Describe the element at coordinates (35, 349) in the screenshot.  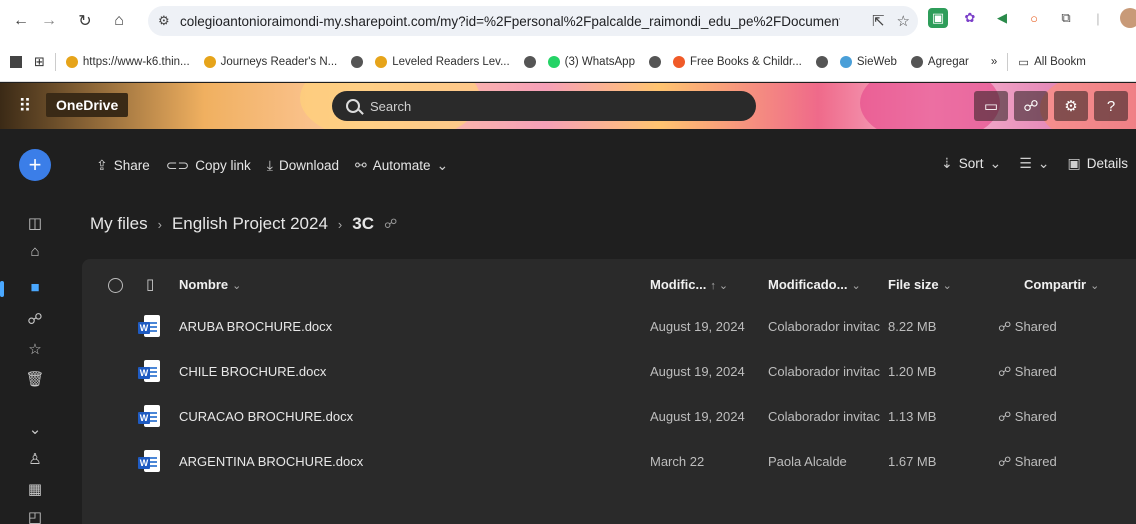
I see `favorites-star-icon: ☆` at that location.